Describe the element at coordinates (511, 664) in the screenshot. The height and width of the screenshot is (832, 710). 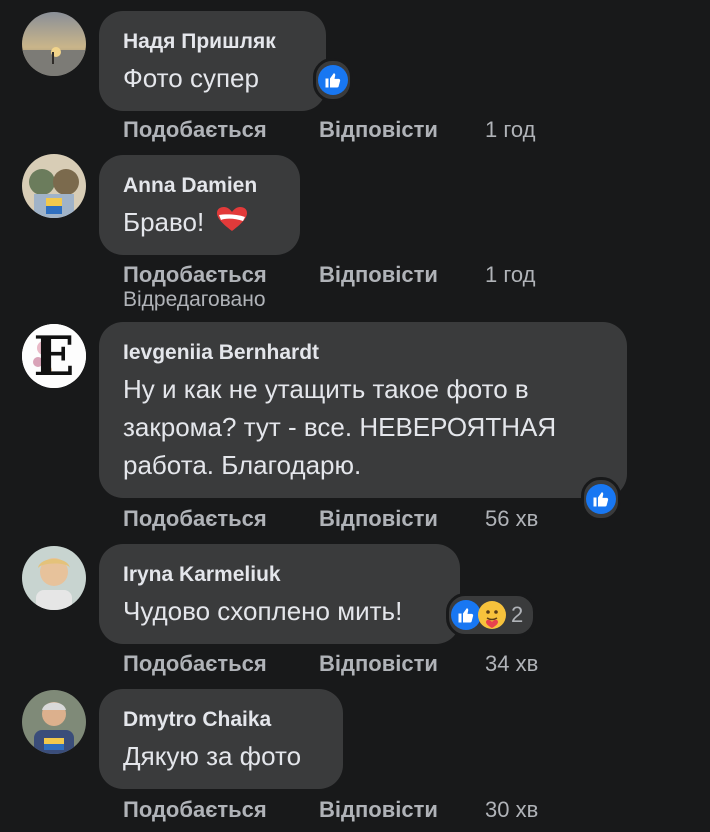
I see `timestamp: 34 хв` at that location.